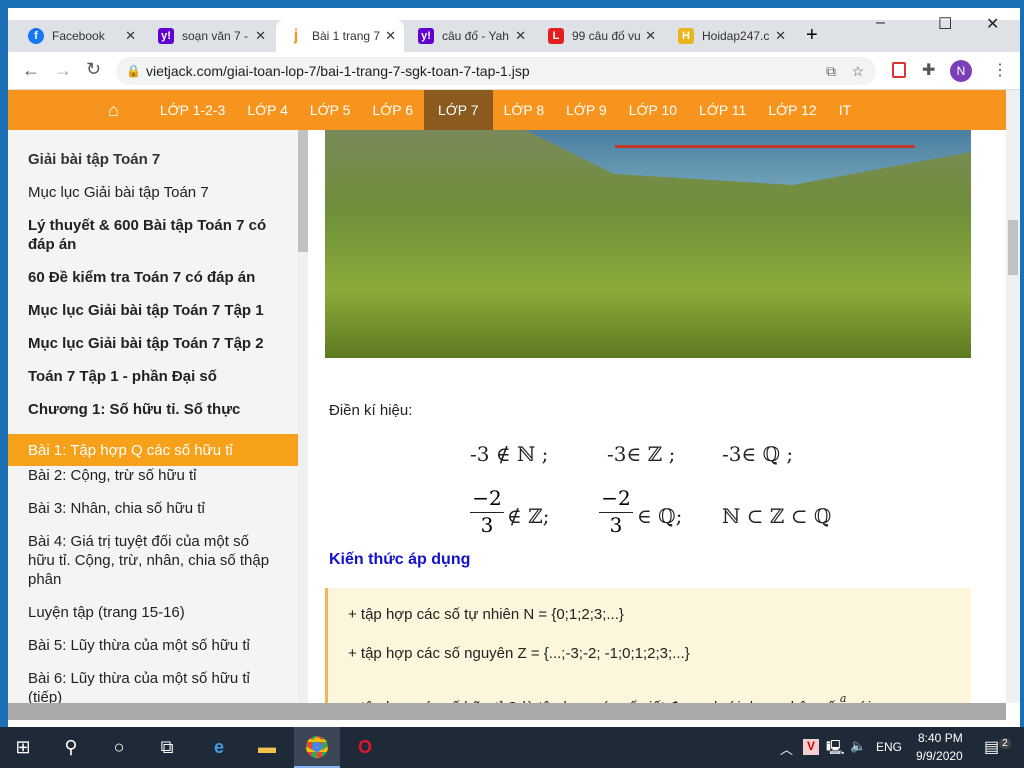  What do you see at coordinates (303, 416) in the screenshot?
I see `sidebar-scrollbar` at bounding box center [303, 416].